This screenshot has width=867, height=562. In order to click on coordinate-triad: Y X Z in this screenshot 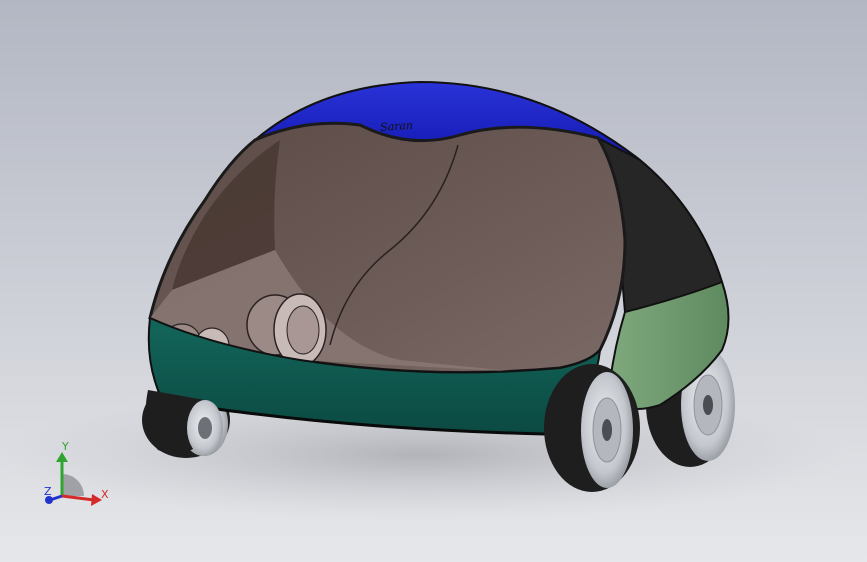, I will do `click(76, 478)`.